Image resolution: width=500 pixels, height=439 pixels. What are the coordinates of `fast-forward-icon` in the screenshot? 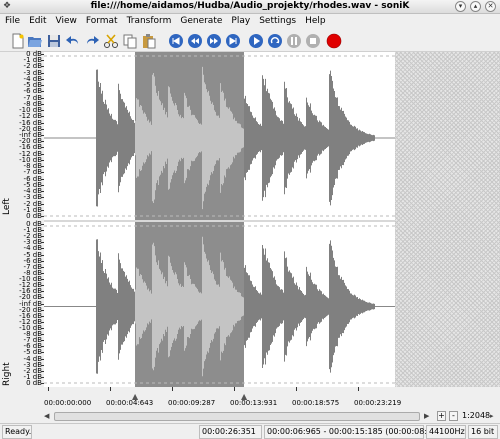 It's located at (214, 41).